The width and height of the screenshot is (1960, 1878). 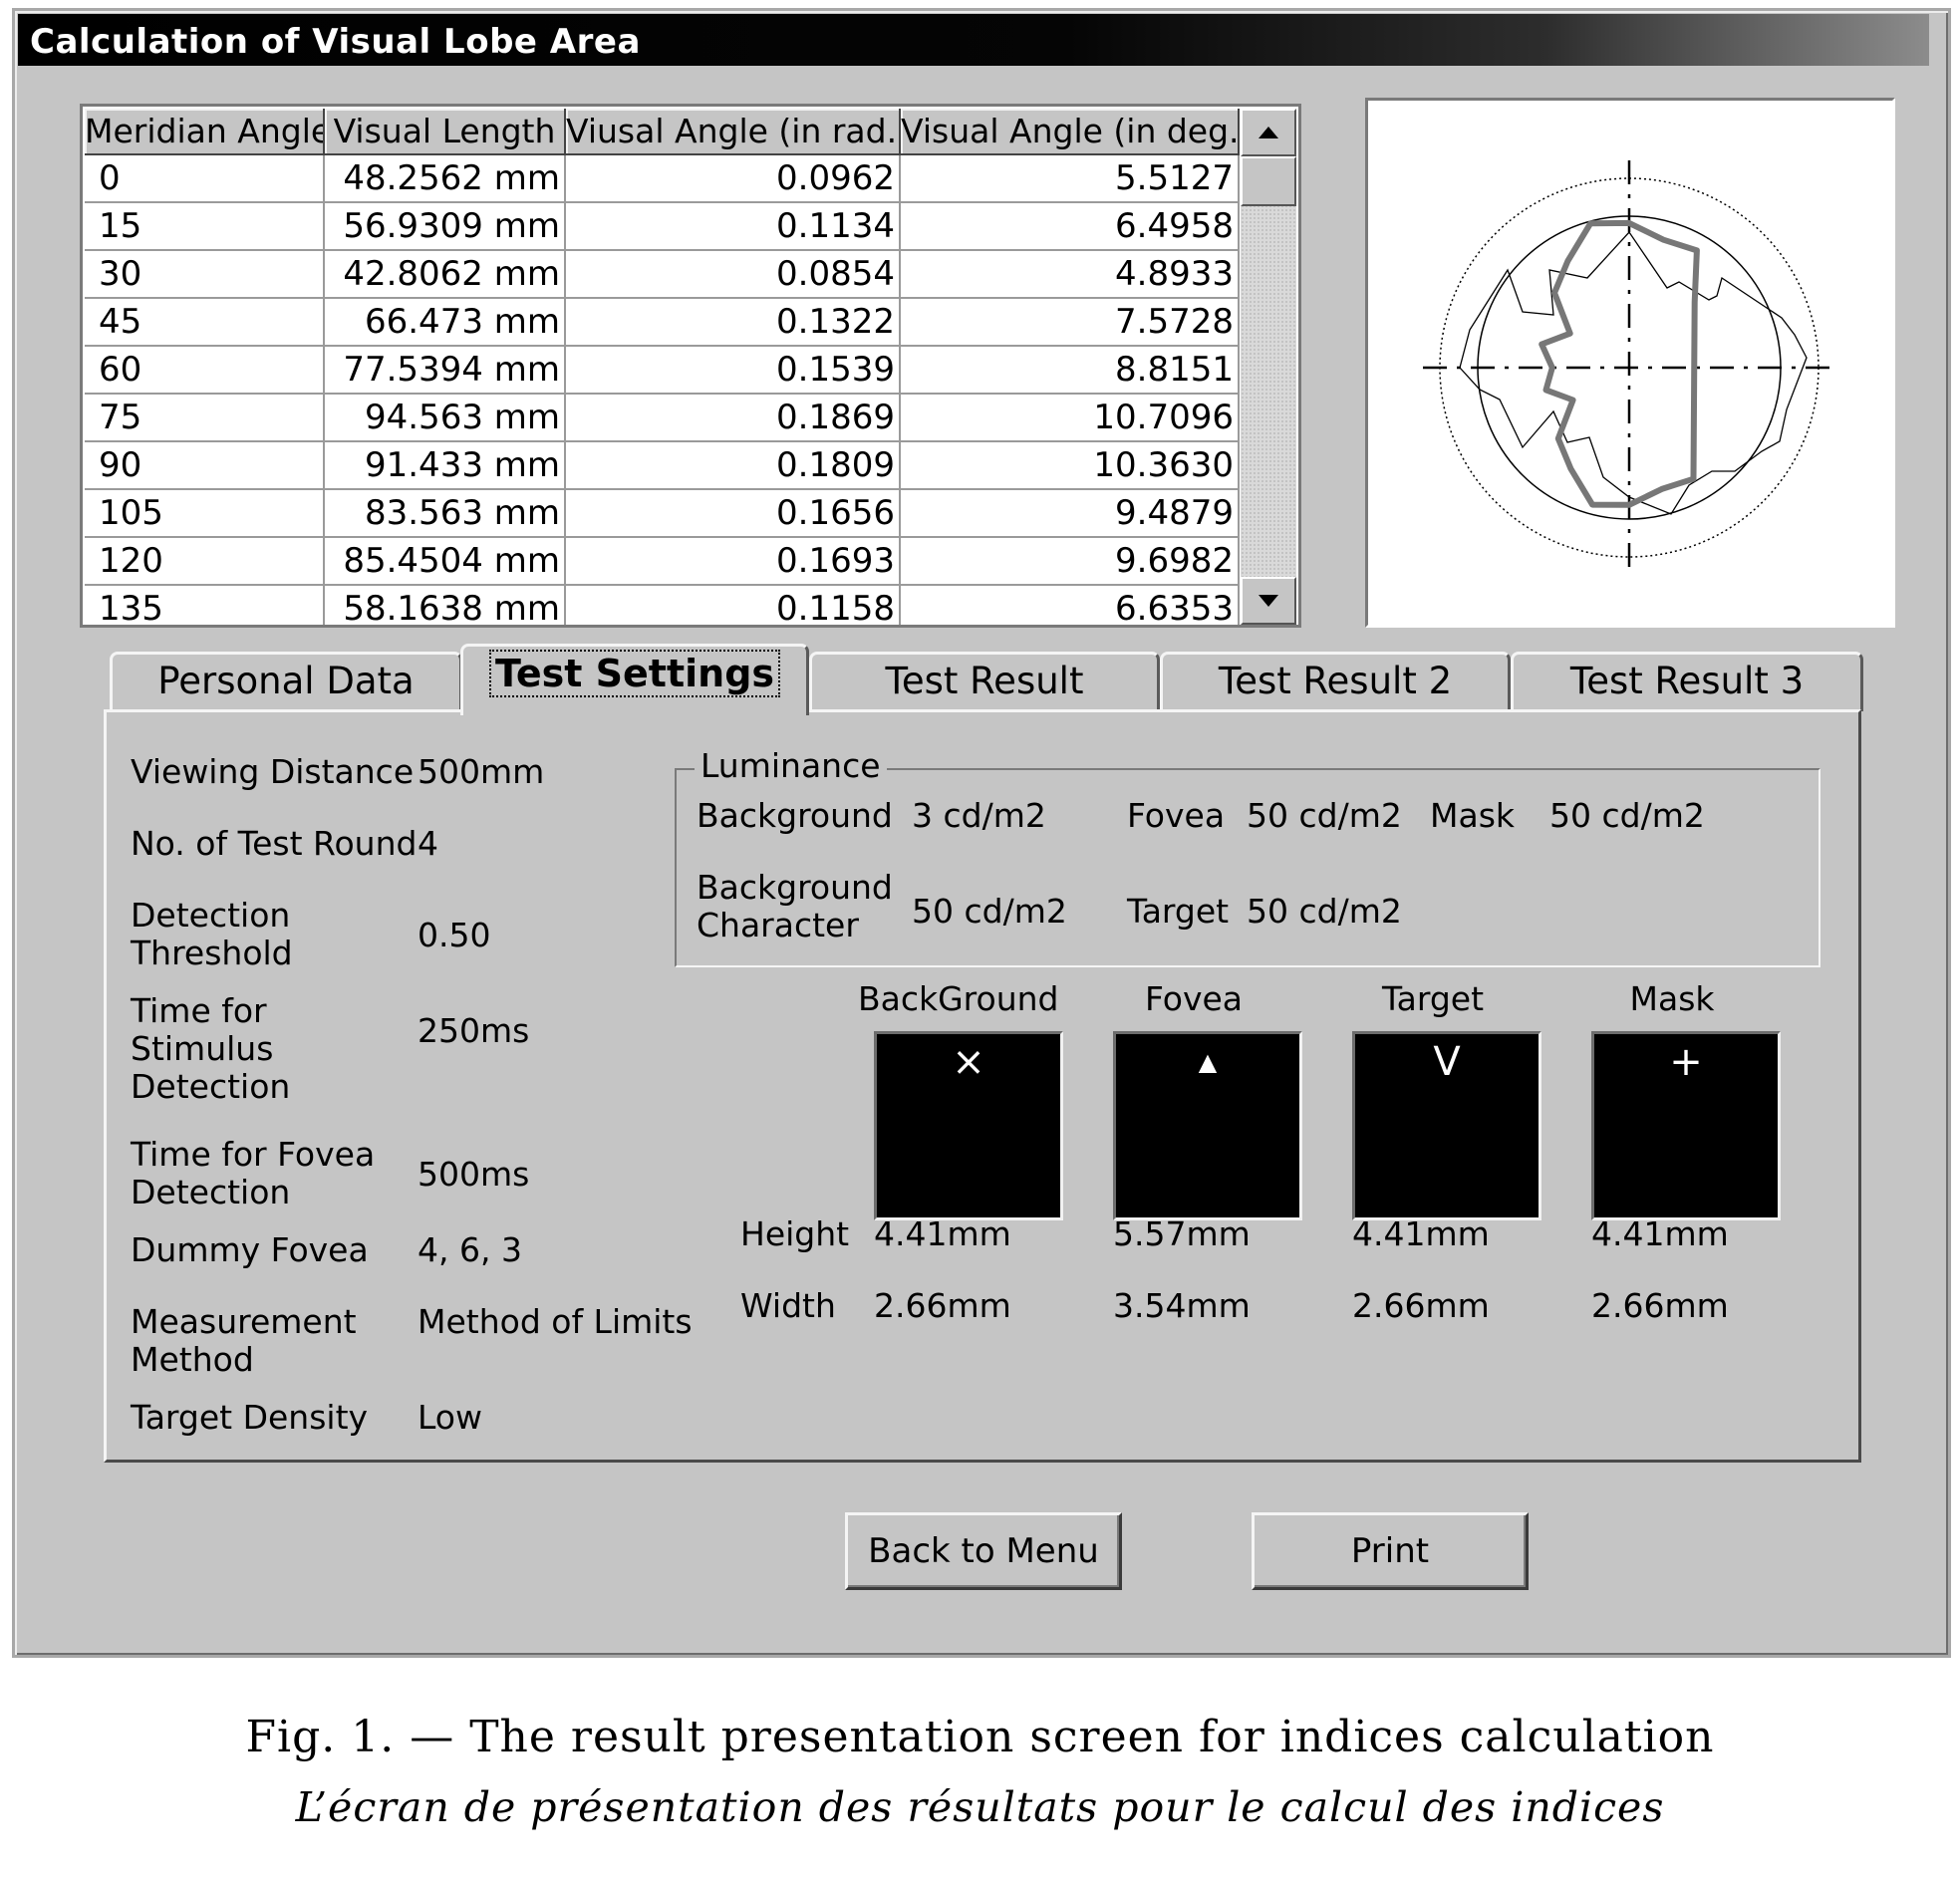 What do you see at coordinates (1176, 816) in the screenshot?
I see `fovea-luminance-label: Fovea` at bounding box center [1176, 816].